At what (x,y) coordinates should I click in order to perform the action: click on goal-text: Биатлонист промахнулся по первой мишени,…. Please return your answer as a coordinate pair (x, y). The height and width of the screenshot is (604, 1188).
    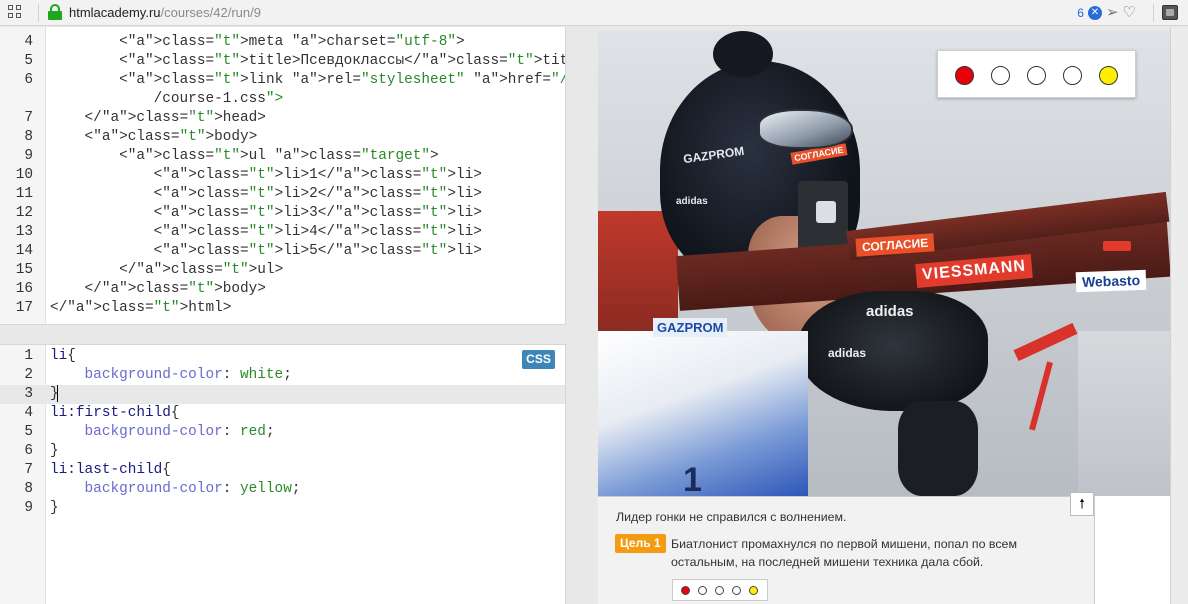
    Looking at the image, I should click on (844, 553).